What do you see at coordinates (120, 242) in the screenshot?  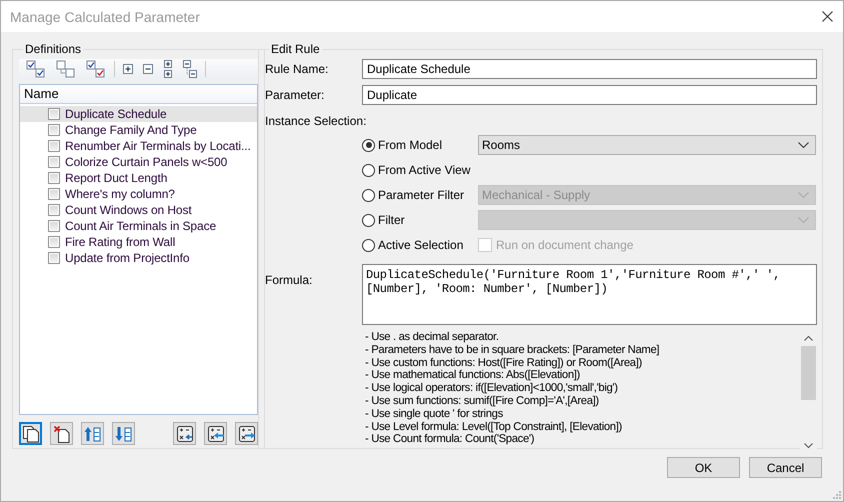 I see `item-label: Fire Rating from Wall` at bounding box center [120, 242].